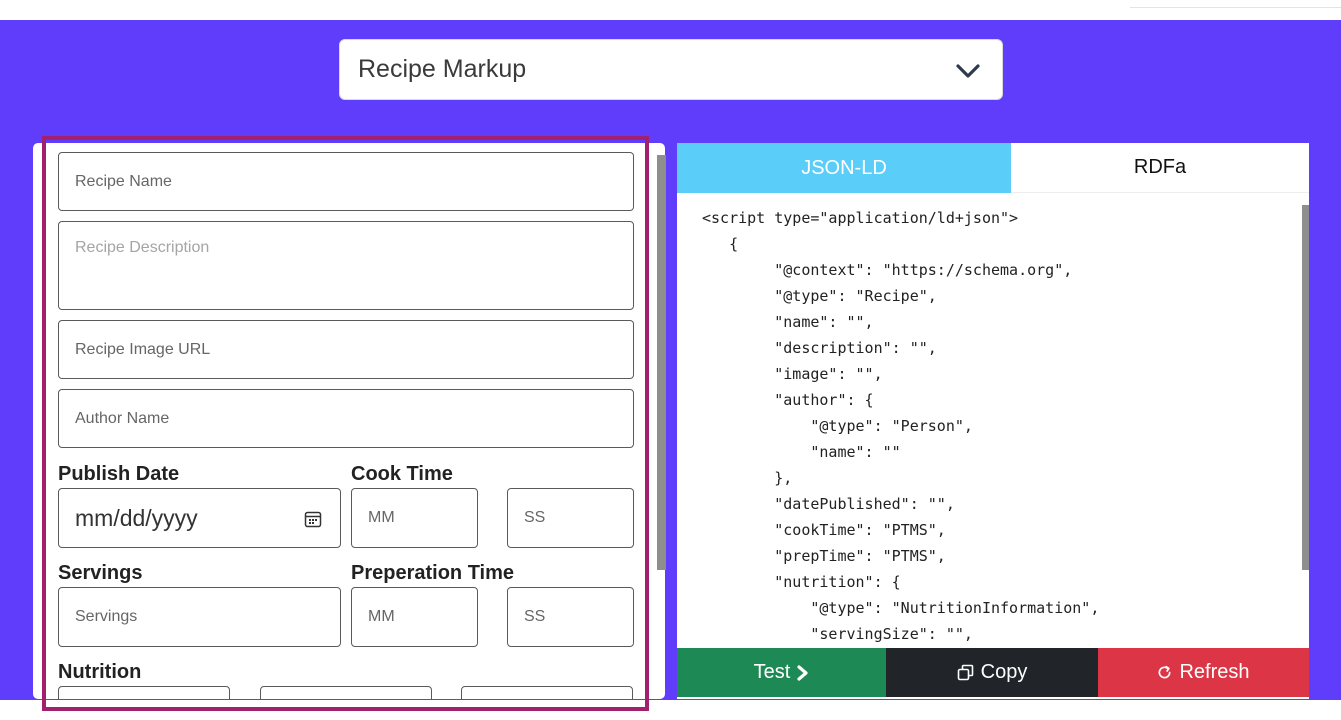 The image size is (1341, 720). Describe the element at coordinates (414, 617) in the screenshot. I see `prep-minutes-input: MM` at that location.